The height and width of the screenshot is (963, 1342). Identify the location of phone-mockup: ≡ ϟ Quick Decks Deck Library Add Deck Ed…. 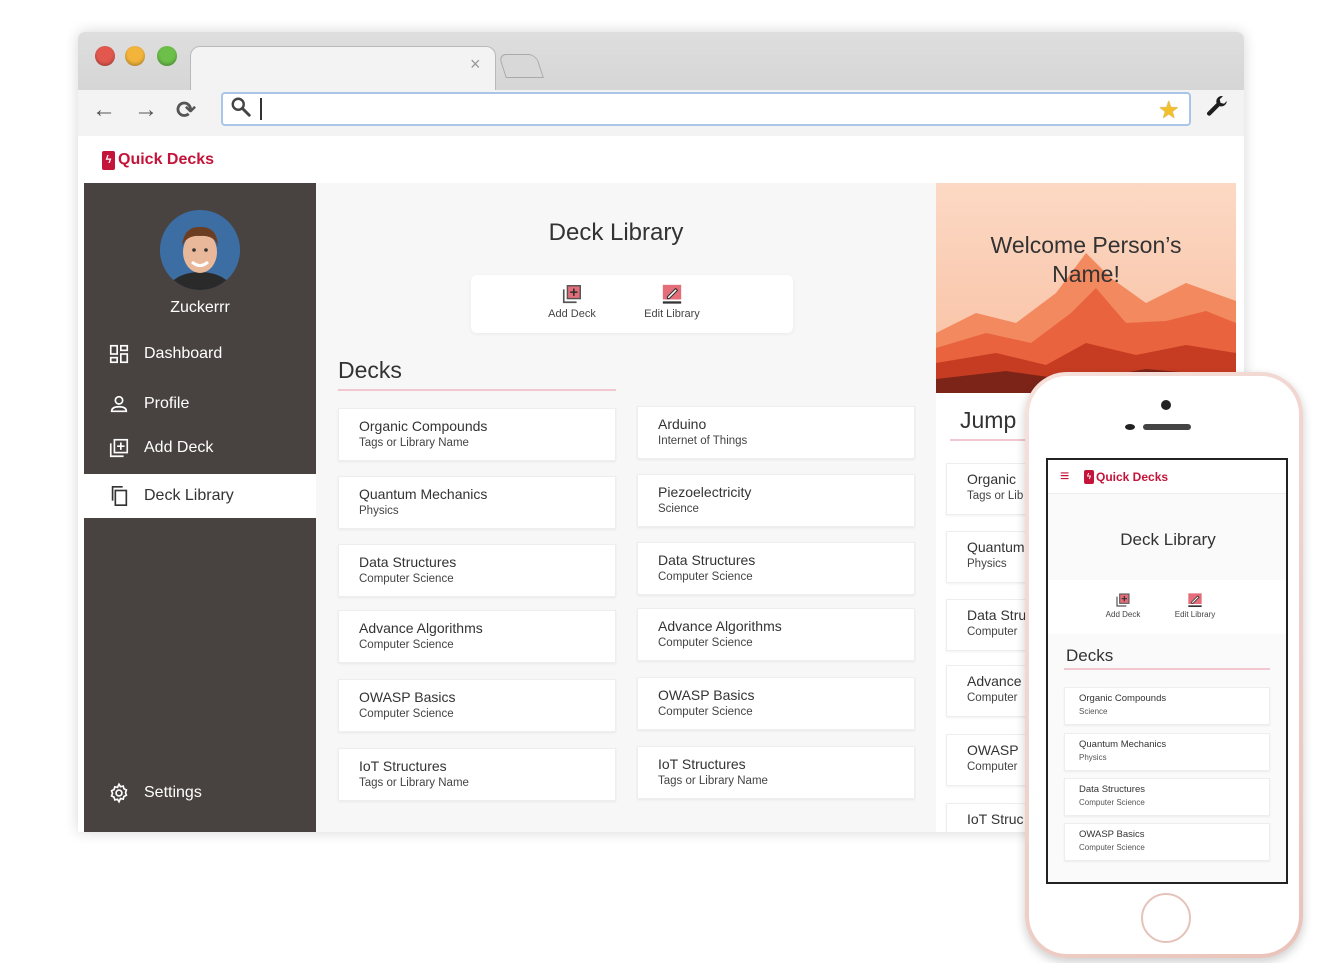
(1164, 665).